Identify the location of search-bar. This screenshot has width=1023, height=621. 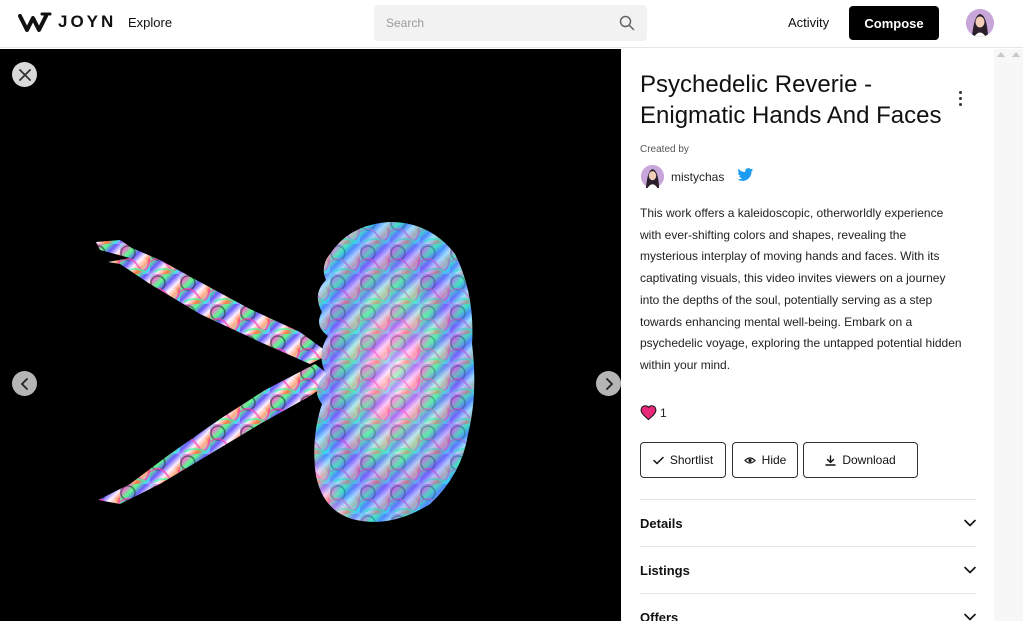
(510, 23).